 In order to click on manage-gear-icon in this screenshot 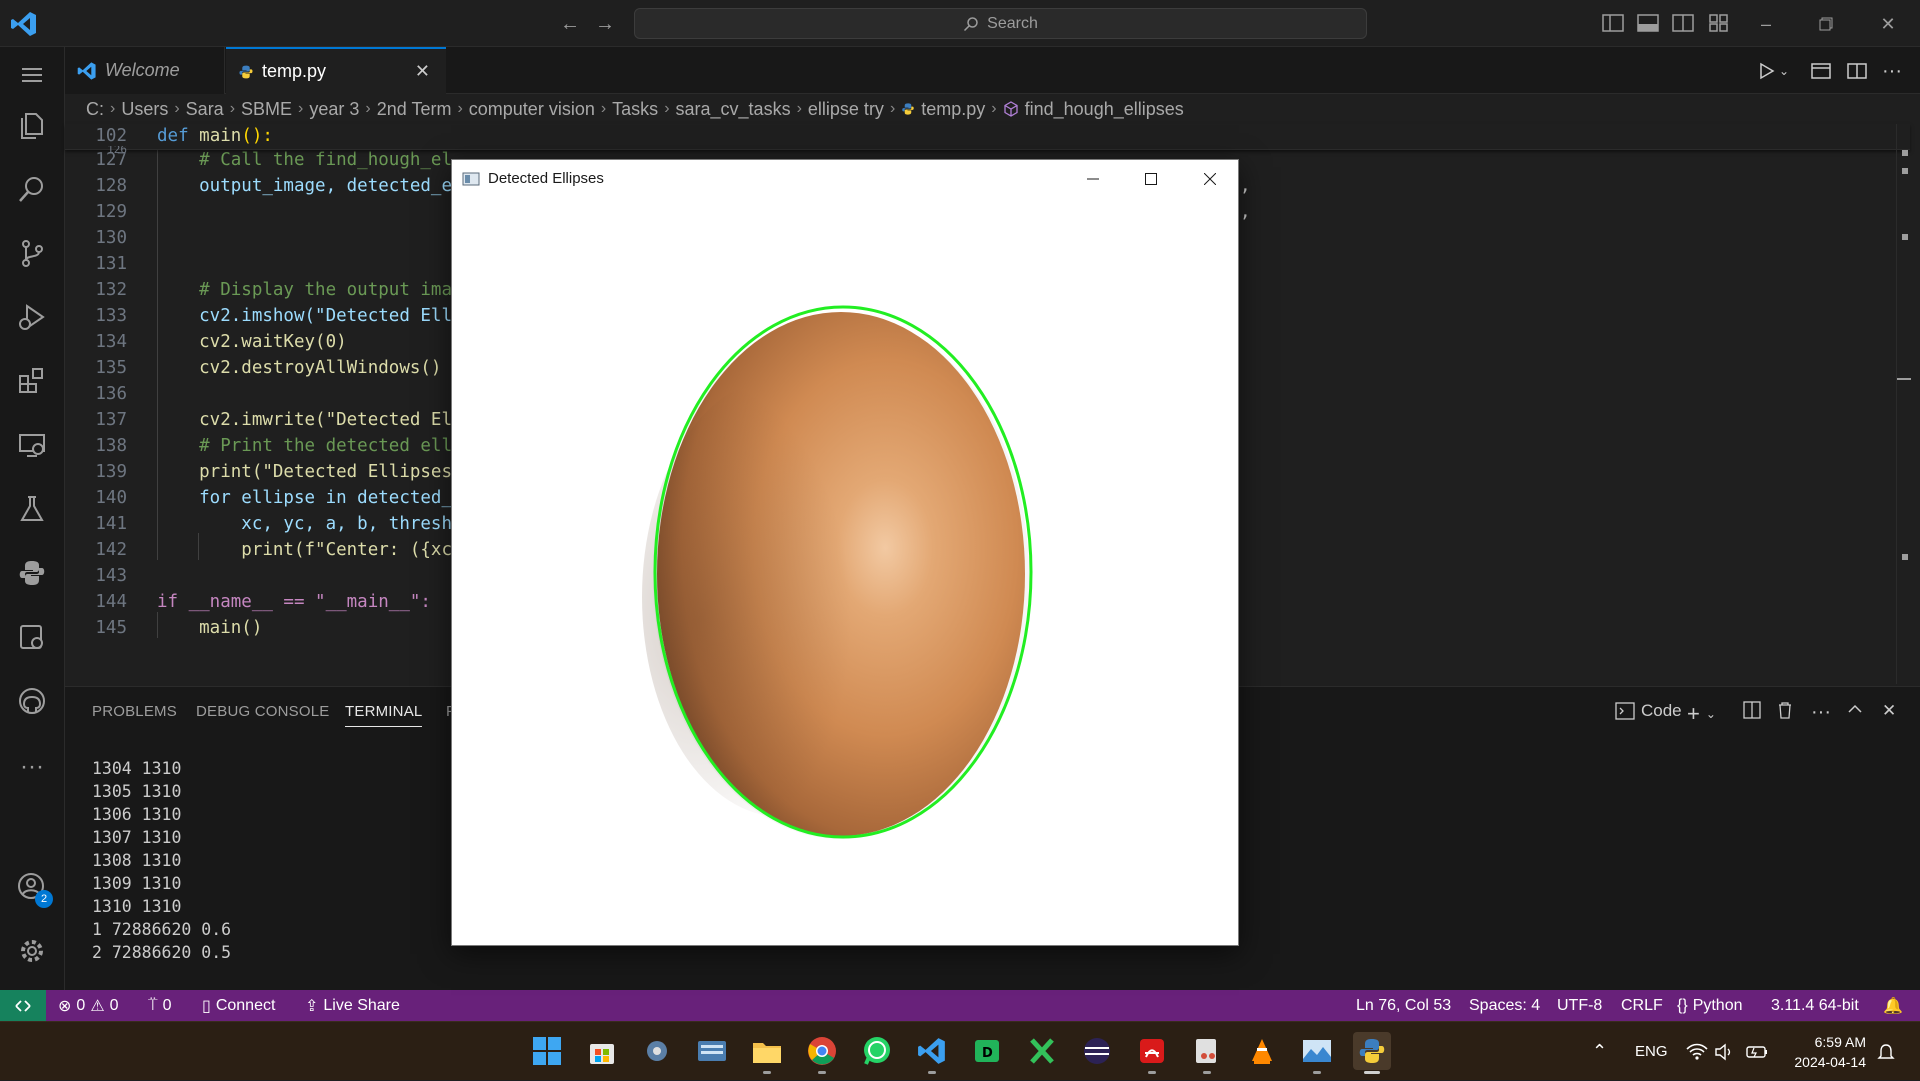, I will do `click(32, 951)`.